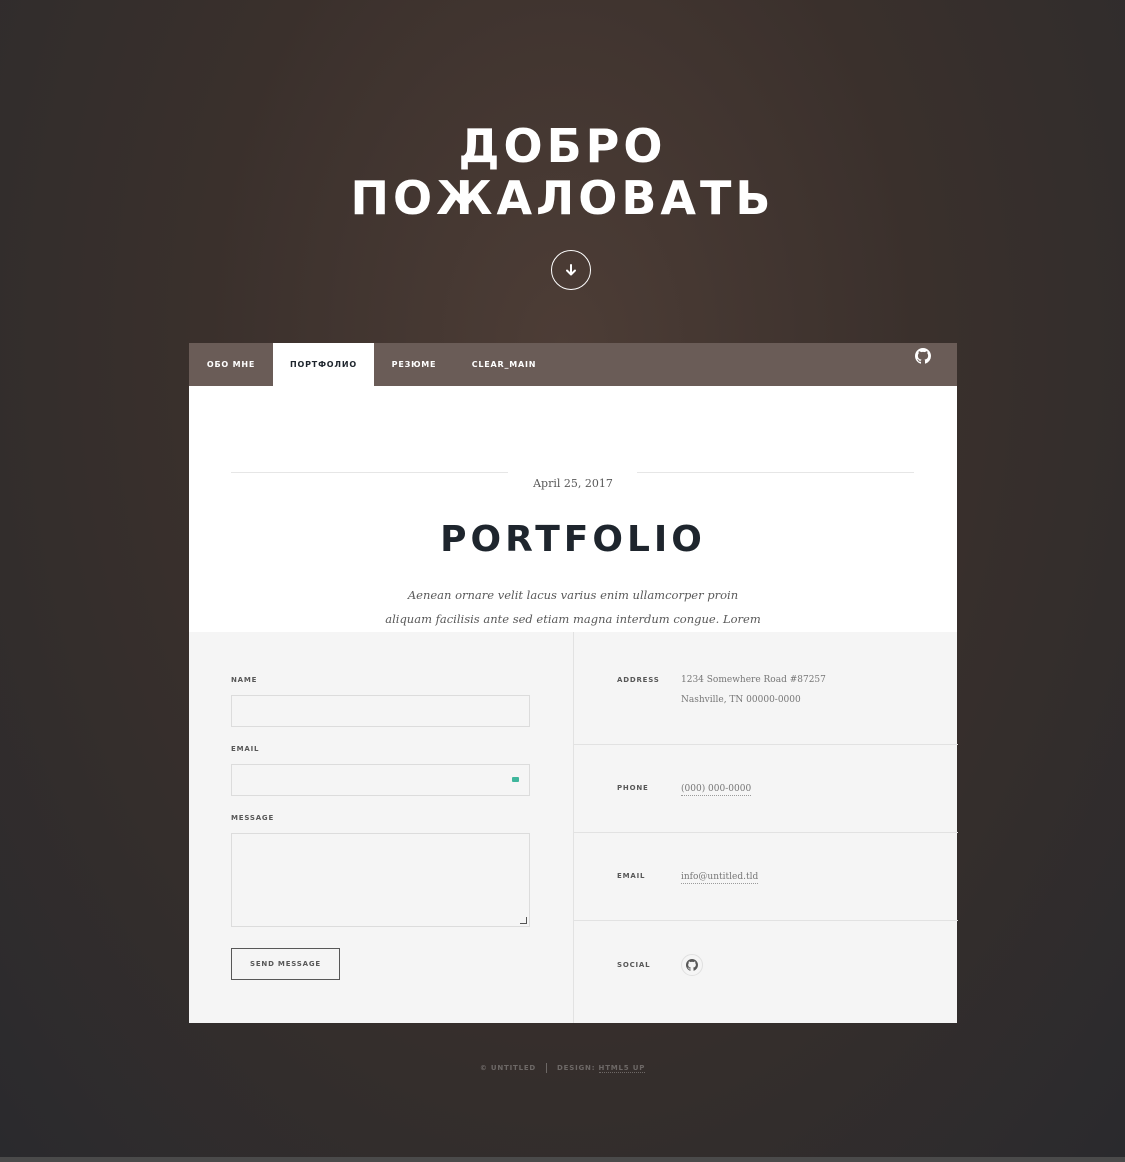 This screenshot has height=1162, width=1125. What do you see at coordinates (515, 779) in the screenshot?
I see `autofill-icon` at bounding box center [515, 779].